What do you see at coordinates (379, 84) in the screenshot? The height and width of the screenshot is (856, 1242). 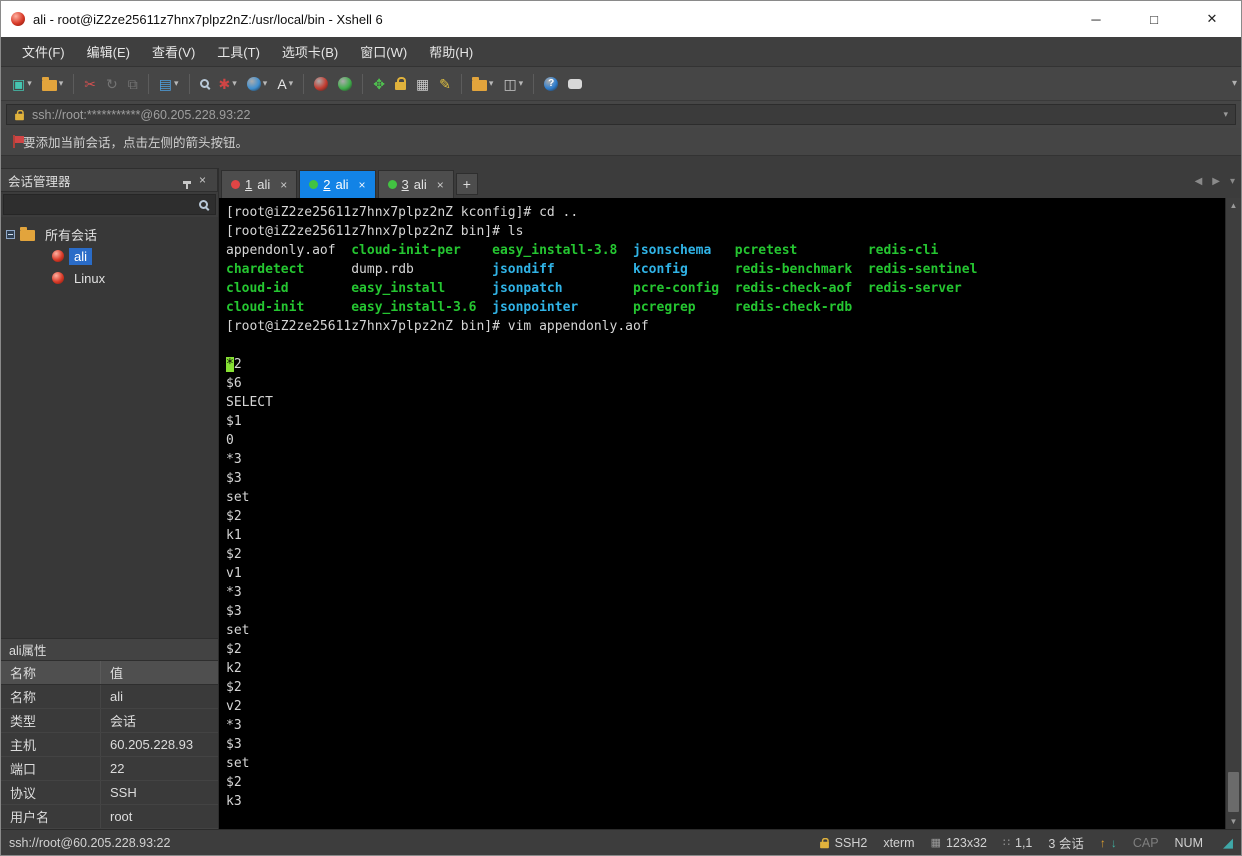 I see `fullscreen-button: ✥` at bounding box center [379, 84].